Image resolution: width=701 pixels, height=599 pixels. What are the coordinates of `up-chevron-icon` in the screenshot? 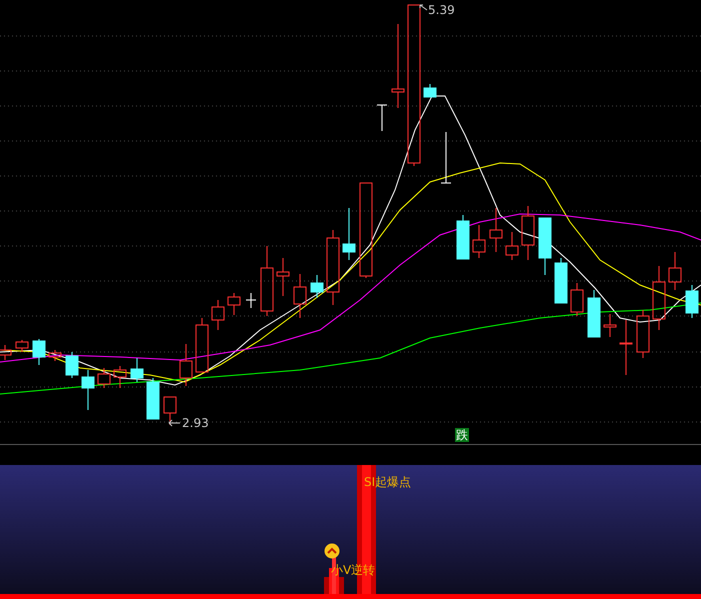 It's located at (332, 551).